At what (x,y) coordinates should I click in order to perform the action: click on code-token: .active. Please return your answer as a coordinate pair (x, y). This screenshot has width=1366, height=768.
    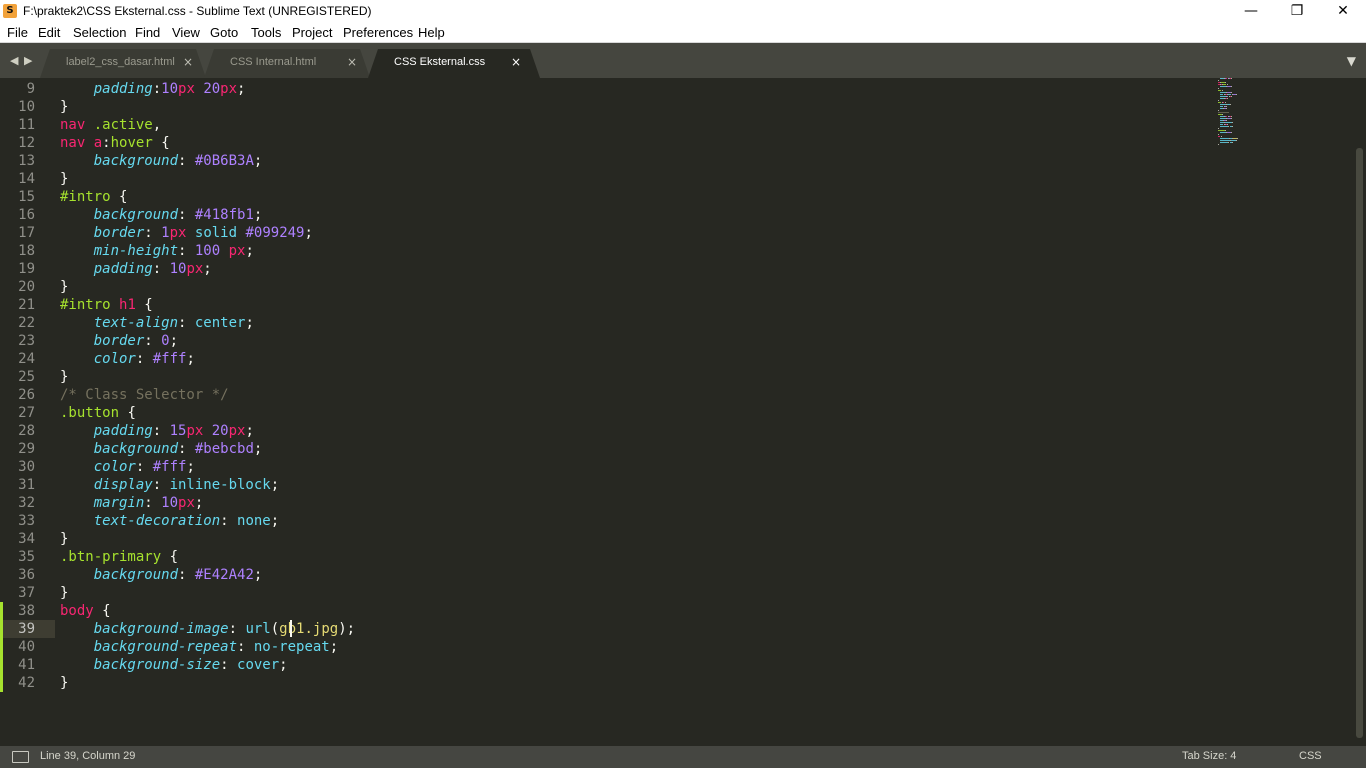
    Looking at the image, I should click on (123, 125).